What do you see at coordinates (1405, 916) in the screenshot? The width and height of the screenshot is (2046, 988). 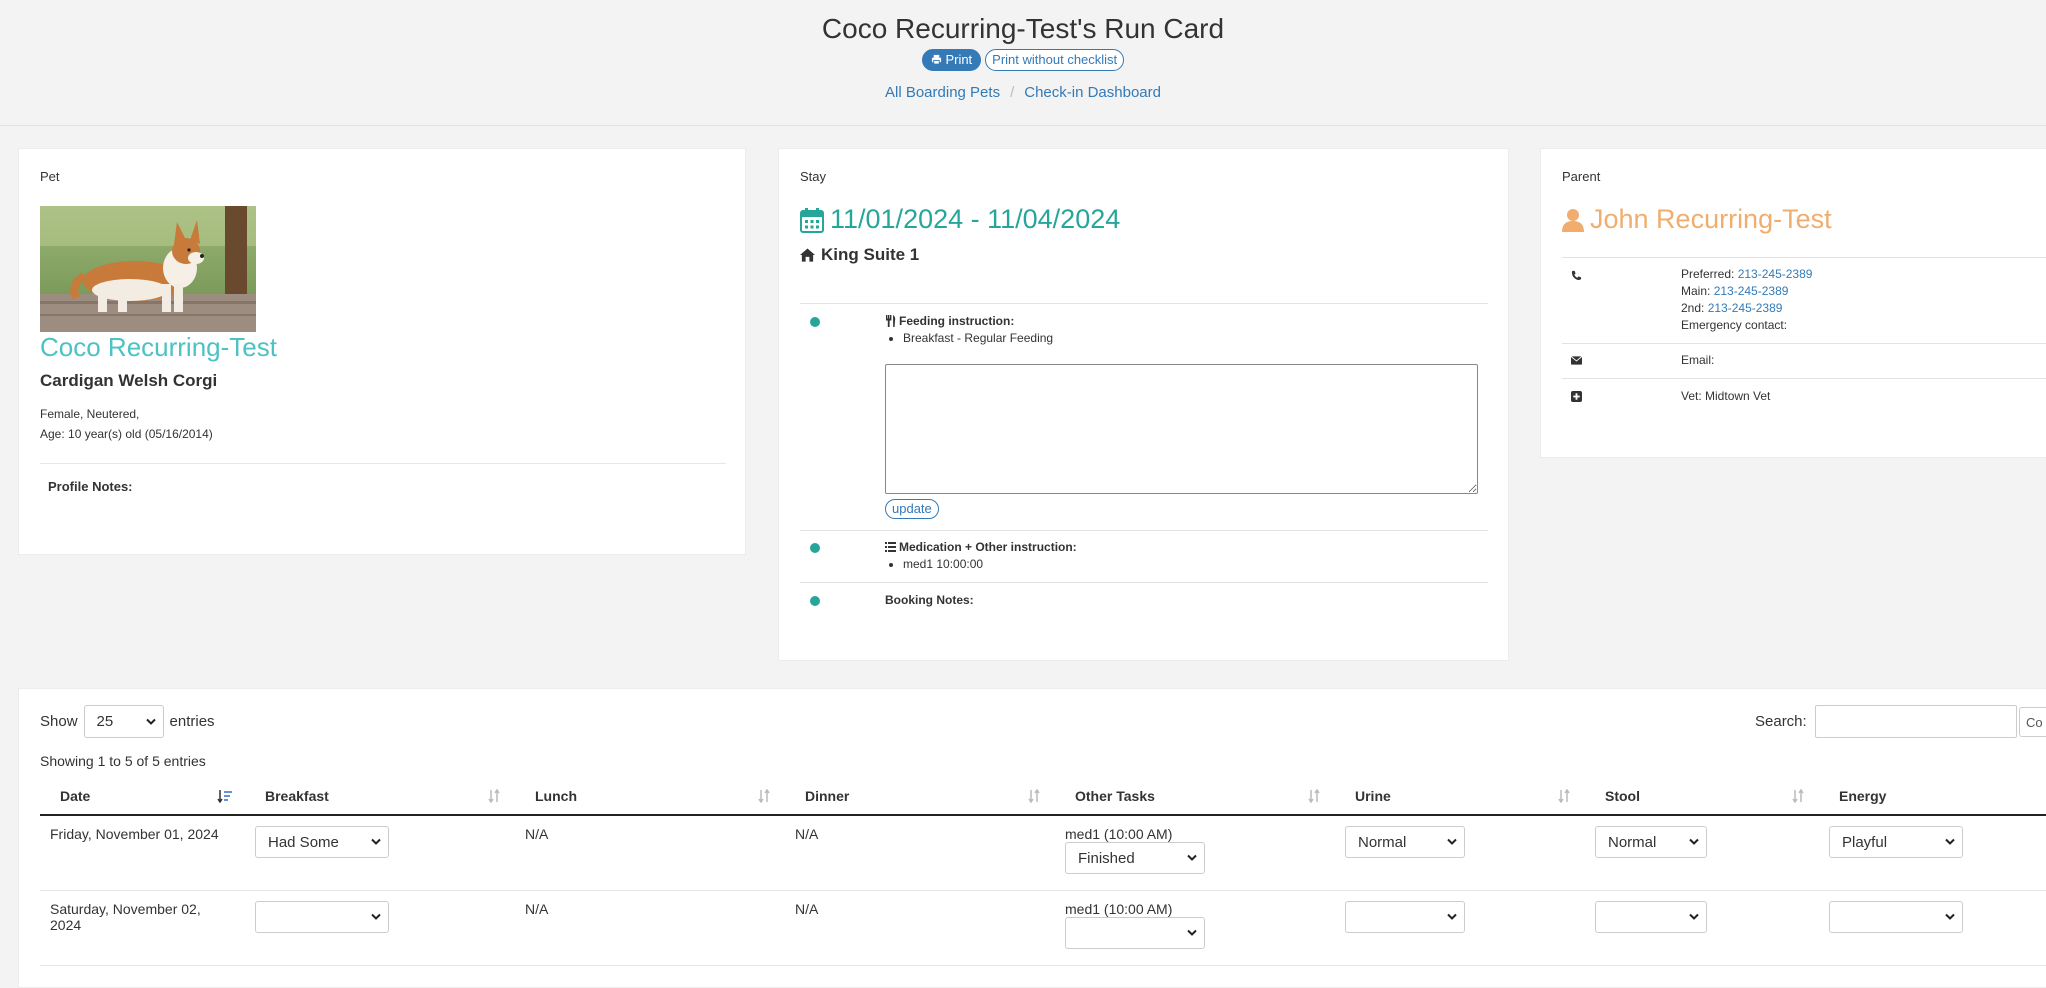 I see `urine-select` at bounding box center [1405, 916].